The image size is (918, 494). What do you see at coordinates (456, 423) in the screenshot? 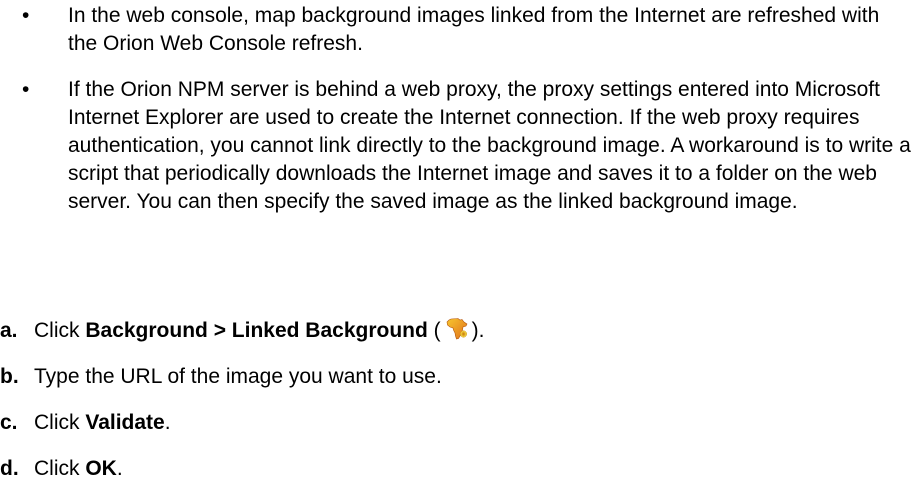
I see `step-c: c. Click Validate.` at bounding box center [456, 423].